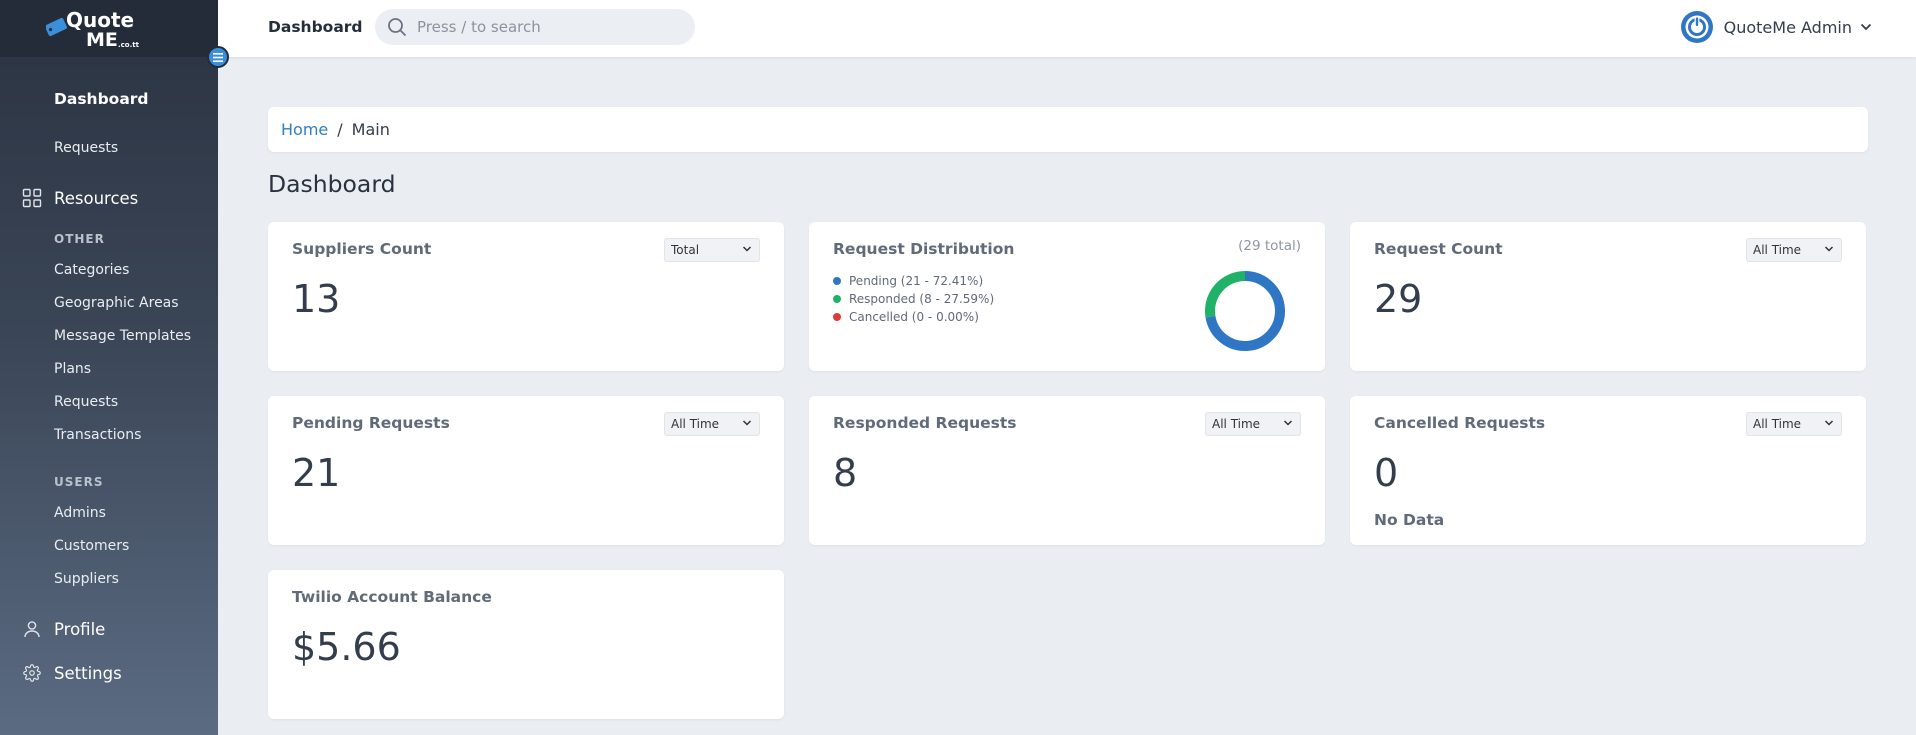  What do you see at coordinates (1409, 520) in the screenshot?
I see `no-data-label: No Data` at bounding box center [1409, 520].